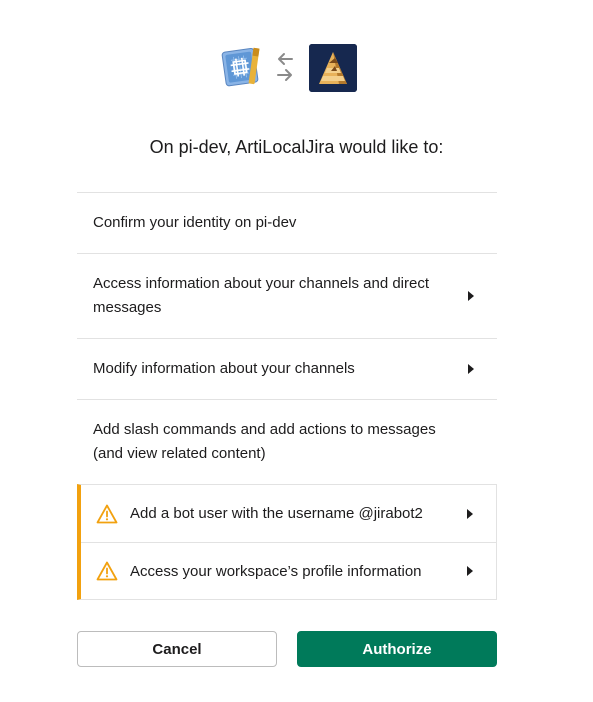 This screenshot has width=593, height=702. Describe the element at coordinates (296, 147) in the screenshot. I see `page-title: On pi-dev, ArtiLocalJira would like to:` at that location.